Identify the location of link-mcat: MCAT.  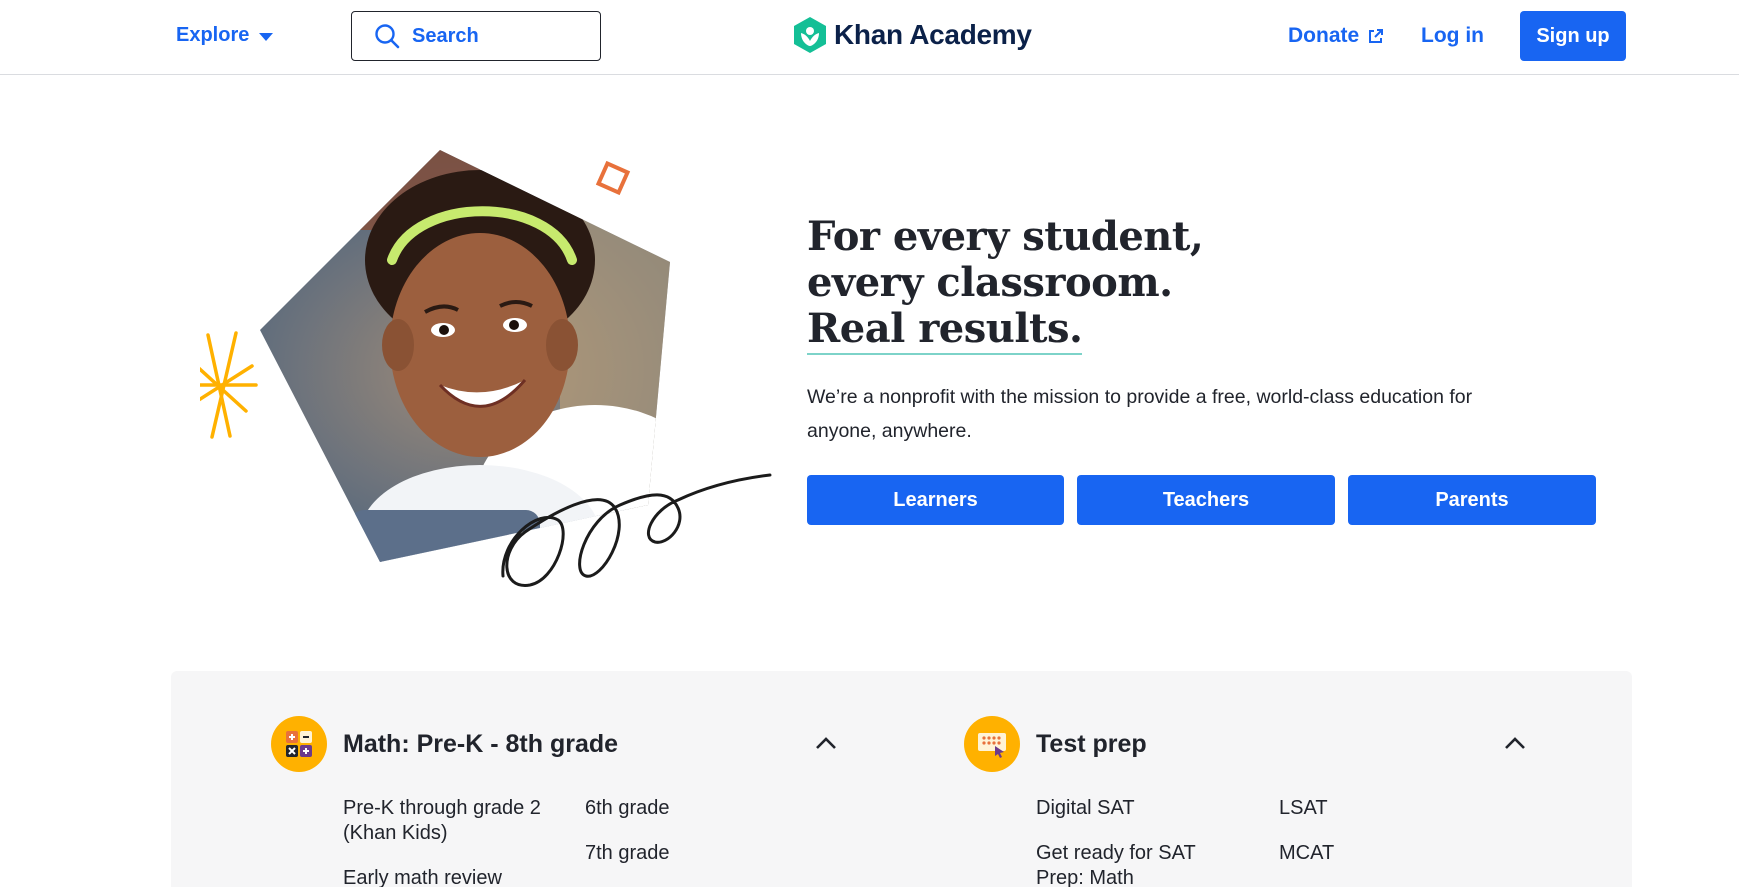
(1306, 853).